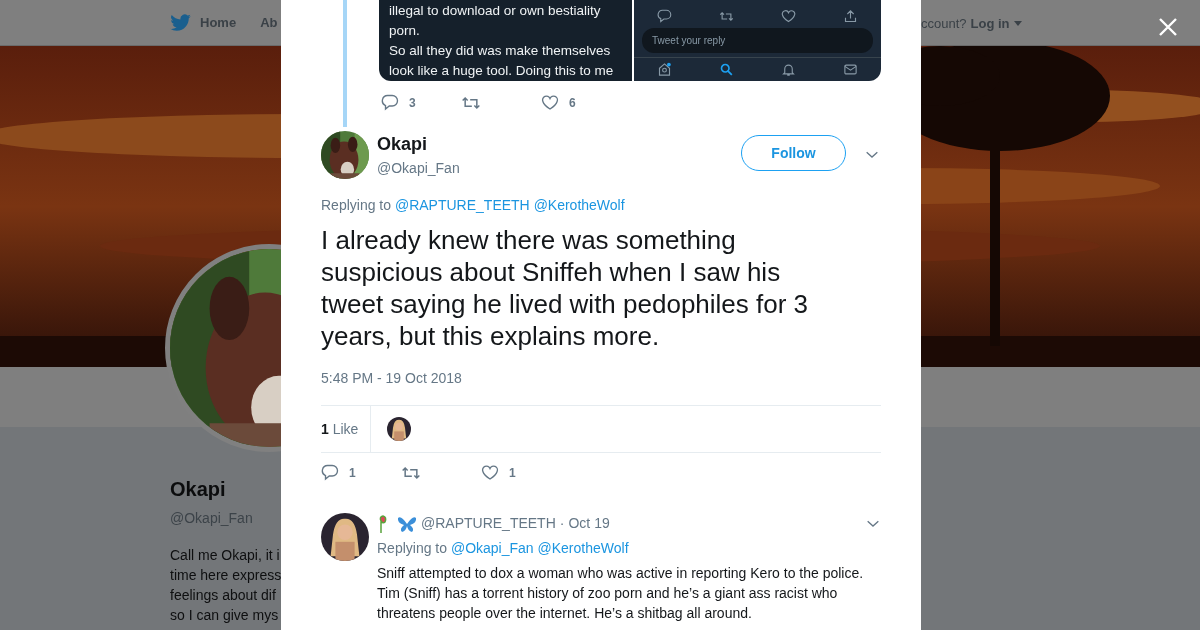 This screenshot has width=1200, height=630. Describe the element at coordinates (392, 378) in the screenshot. I see `tweet-timestamp: 5:48 PM - 19 Oct 2018` at that location.